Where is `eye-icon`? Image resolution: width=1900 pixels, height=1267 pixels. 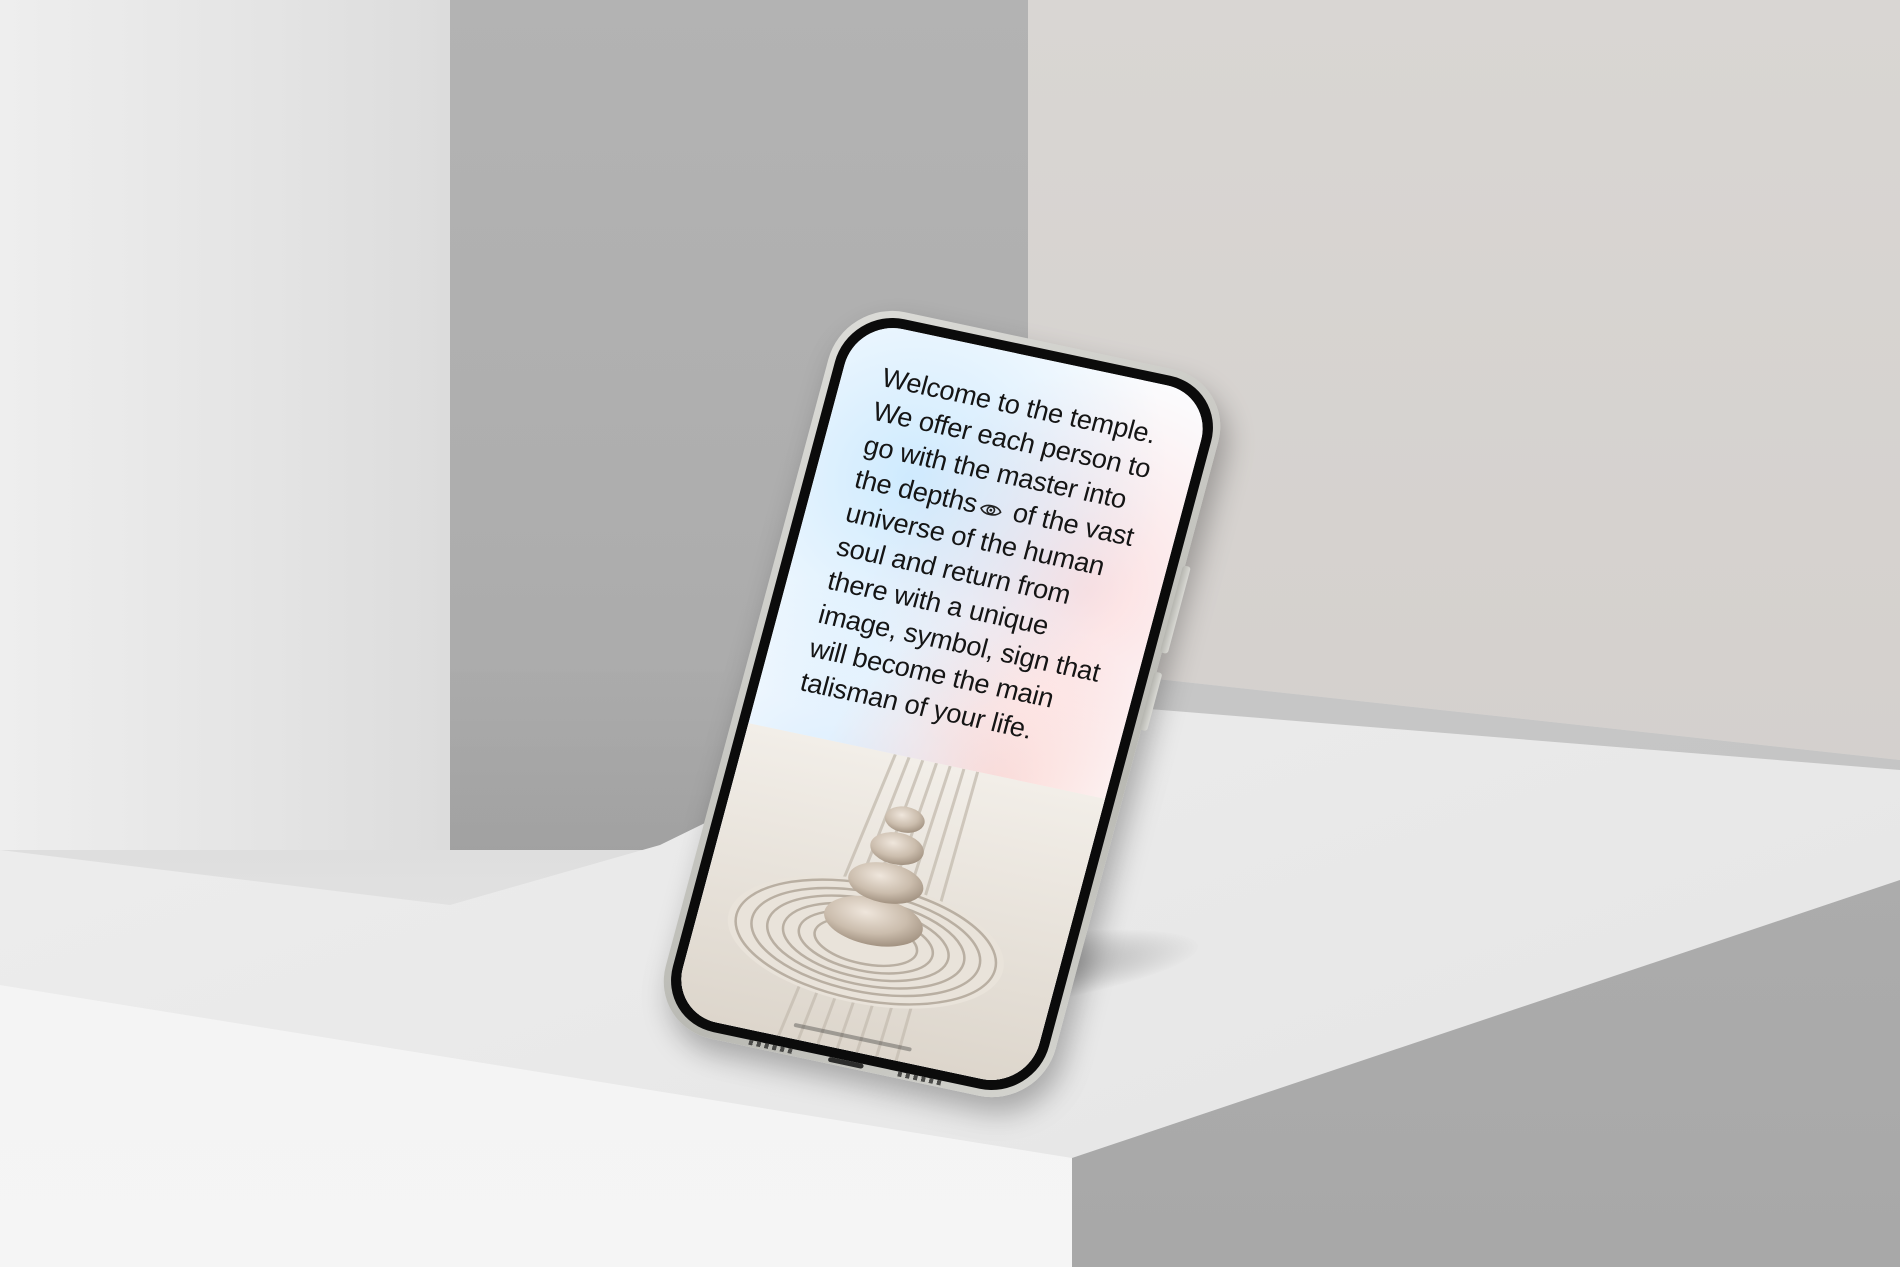 eye-icon is located at coordinates (993, 503).